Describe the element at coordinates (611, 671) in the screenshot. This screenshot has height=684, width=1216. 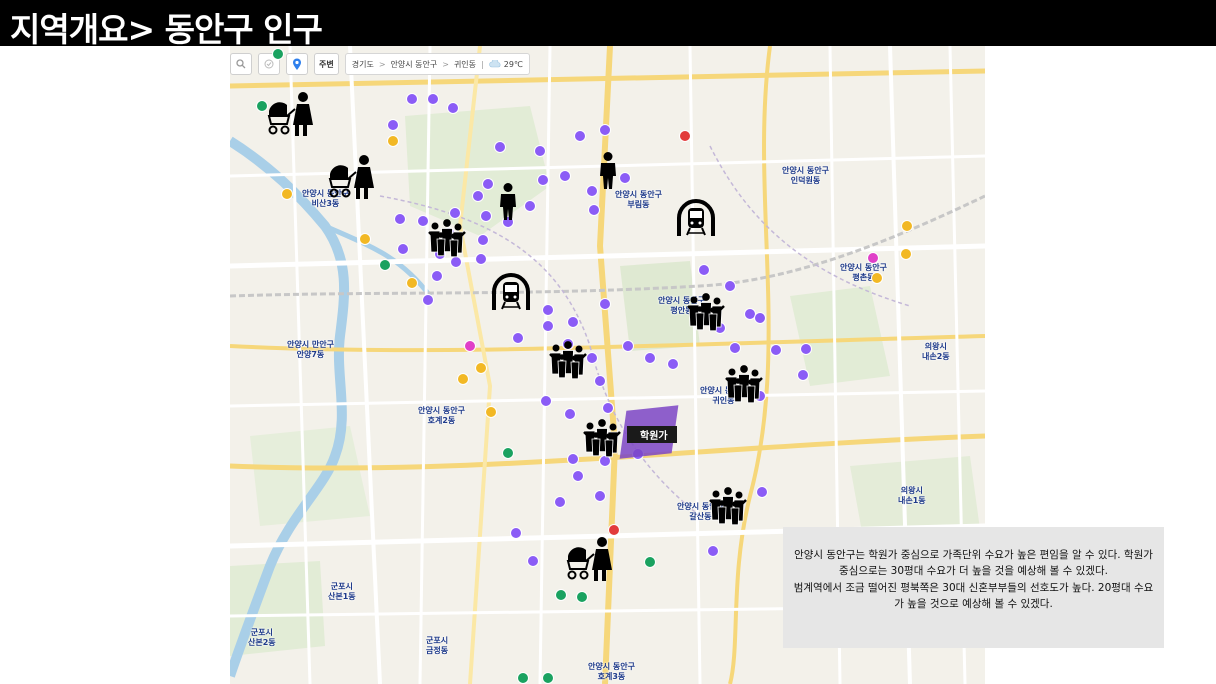
I see `district-label-hogye3: 안양시 동안구 호계3동` at that location.